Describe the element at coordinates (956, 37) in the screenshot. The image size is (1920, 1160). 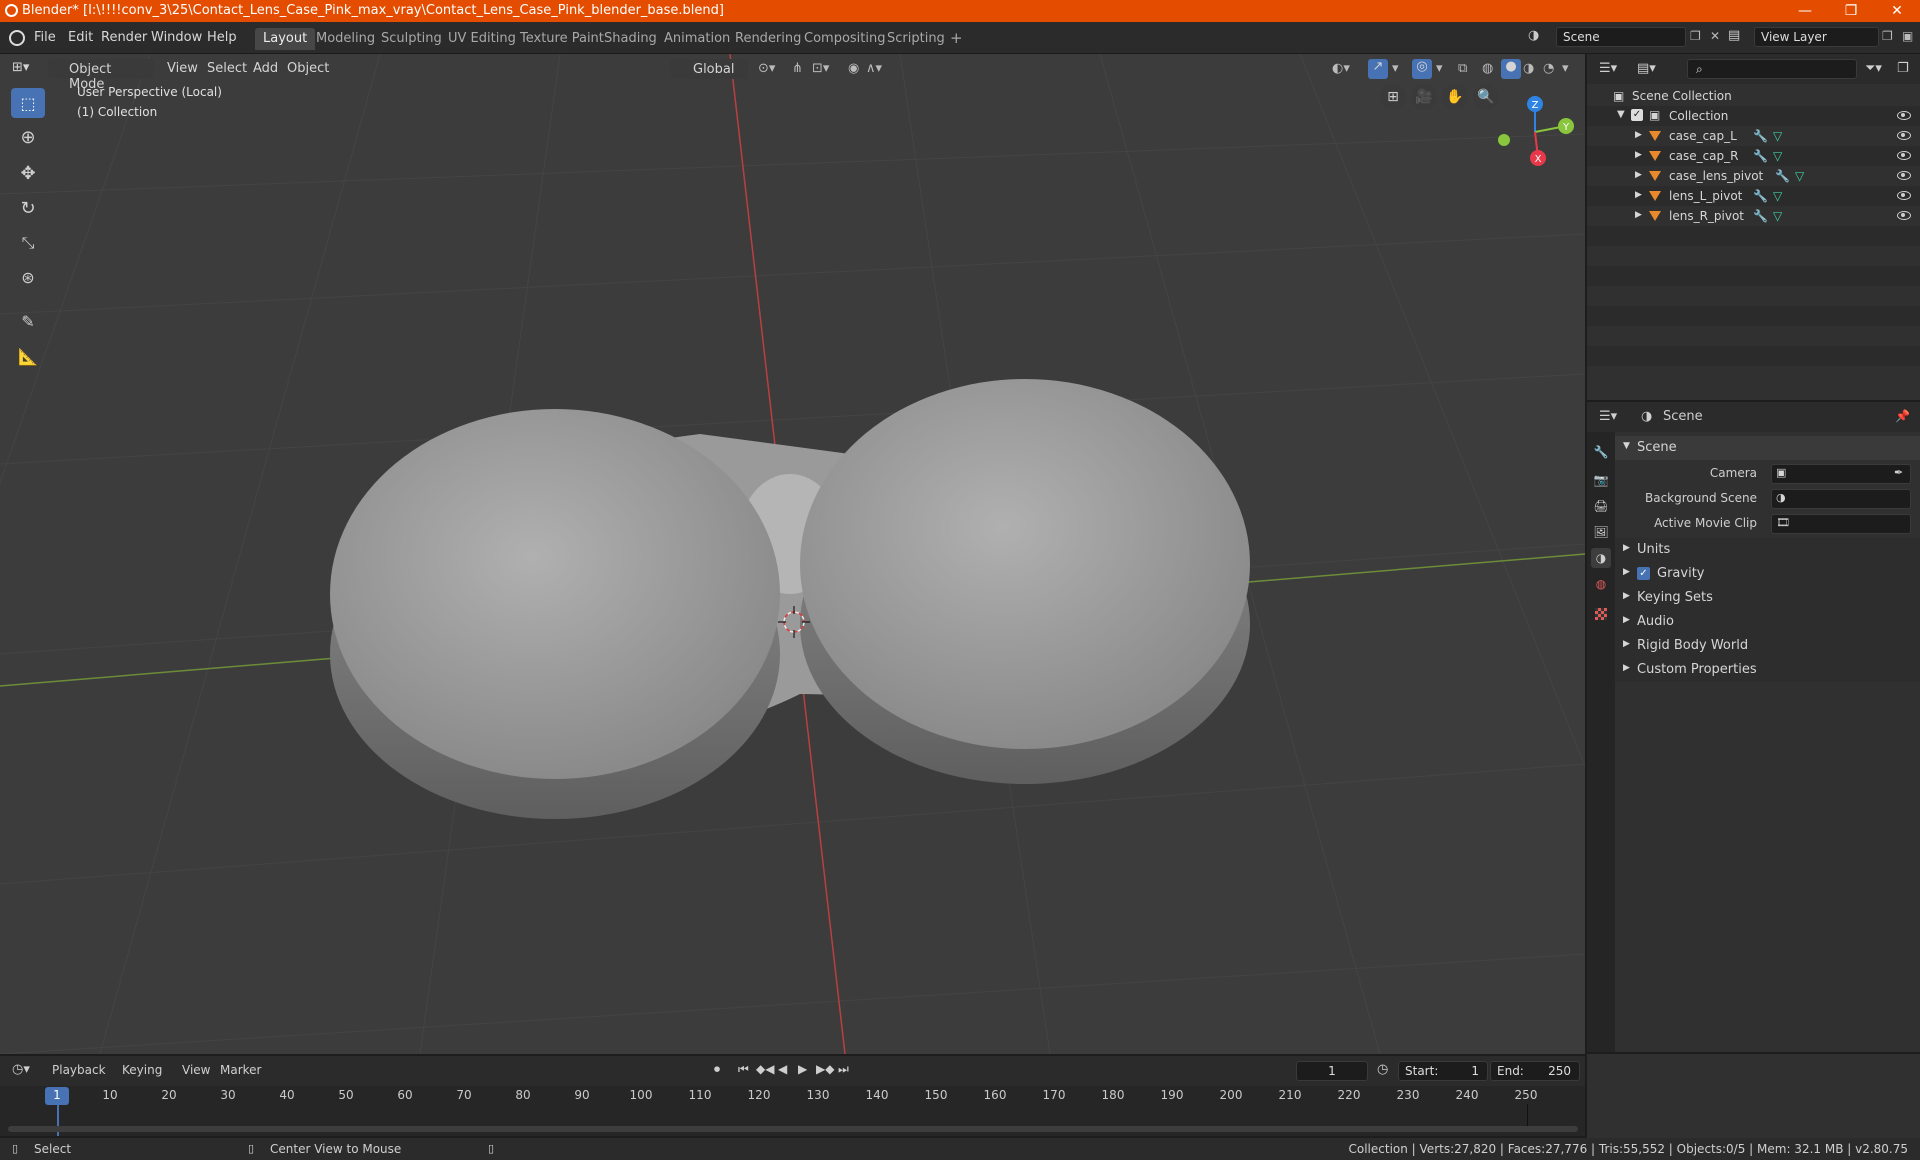
I see `add-workspace-button: +` at that location.